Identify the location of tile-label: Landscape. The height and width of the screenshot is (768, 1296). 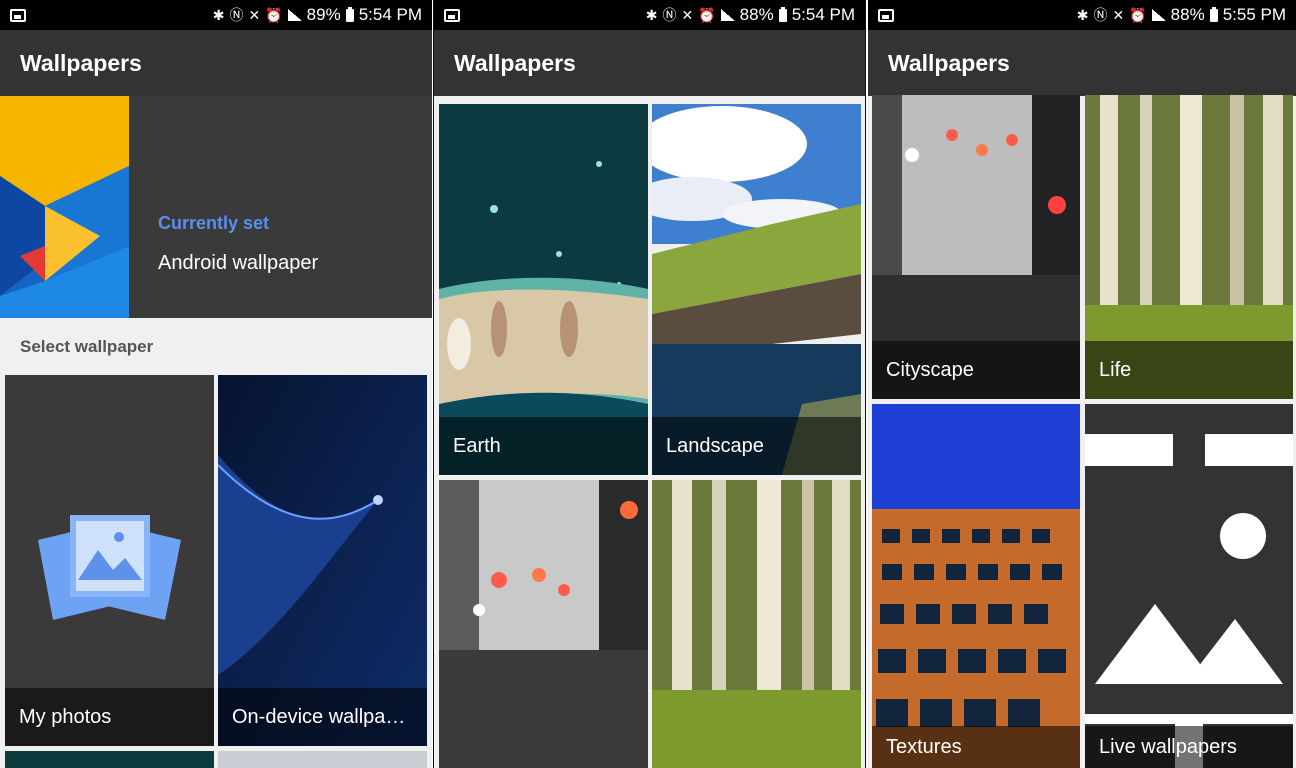
(715, 445).